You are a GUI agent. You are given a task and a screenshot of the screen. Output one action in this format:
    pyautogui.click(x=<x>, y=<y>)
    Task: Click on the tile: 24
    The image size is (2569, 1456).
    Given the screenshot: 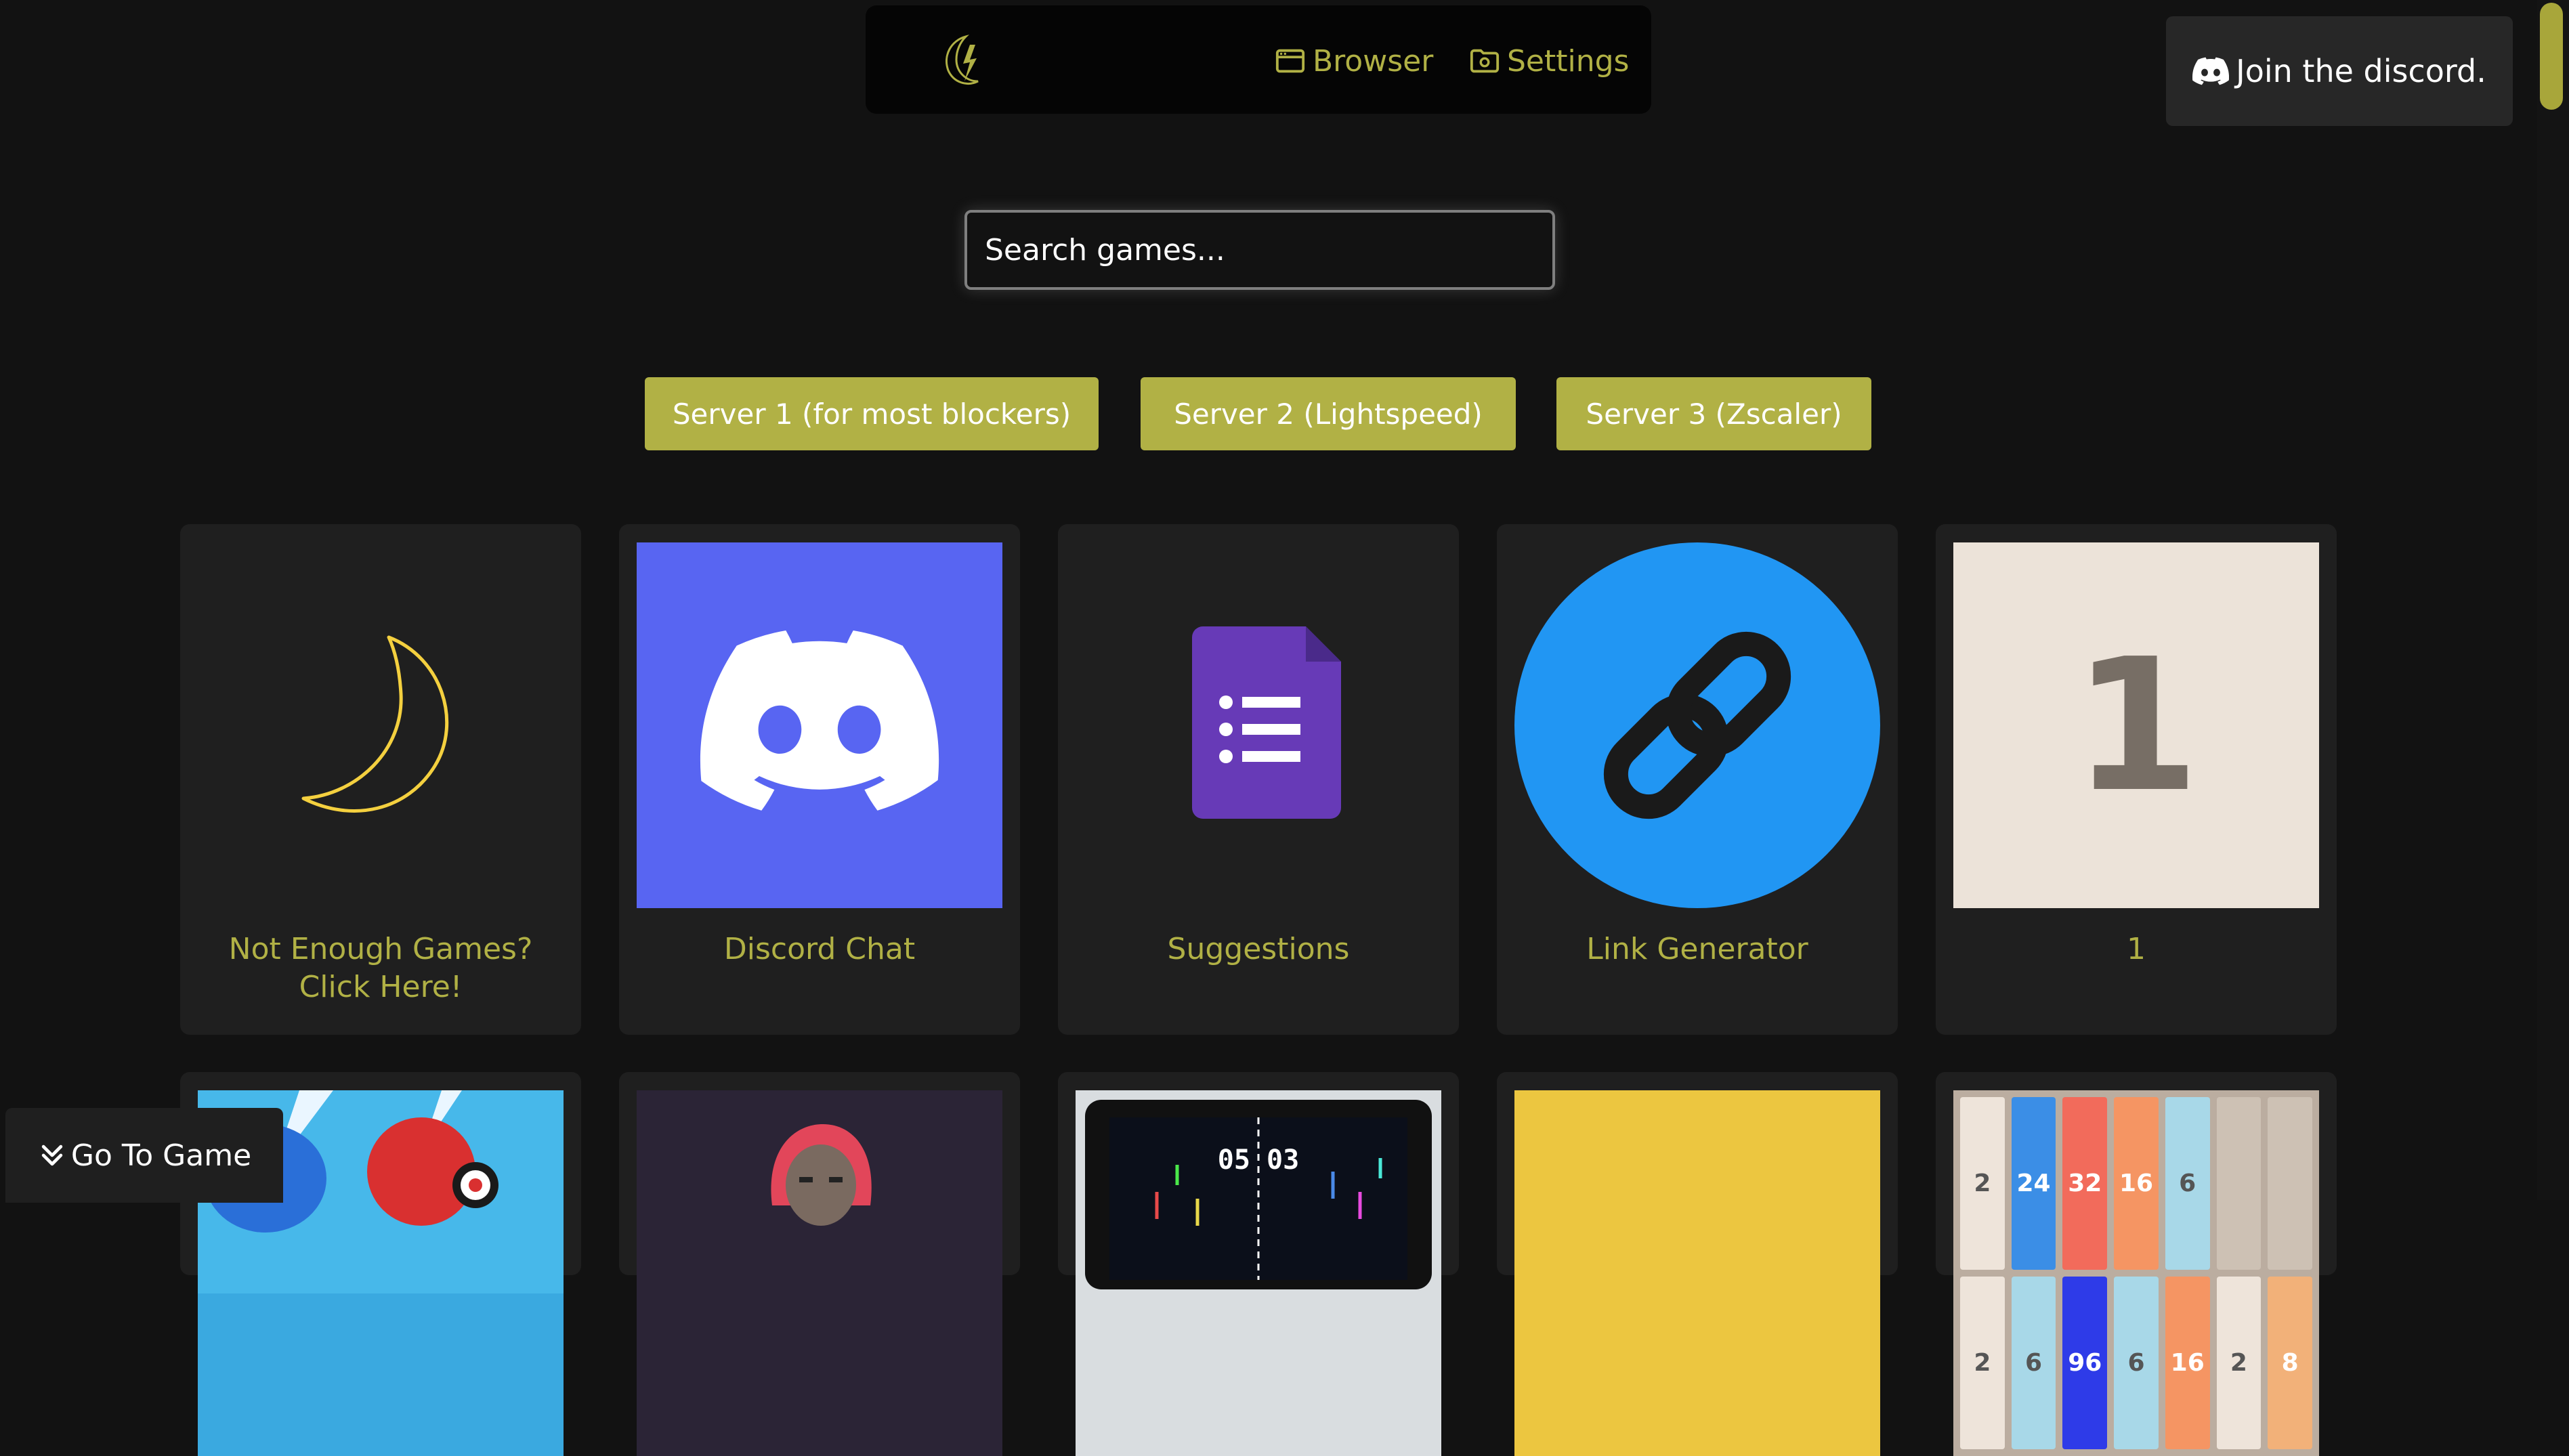 What is the action you would take?
    pyautogui.click(x=2033, y=1184)
    